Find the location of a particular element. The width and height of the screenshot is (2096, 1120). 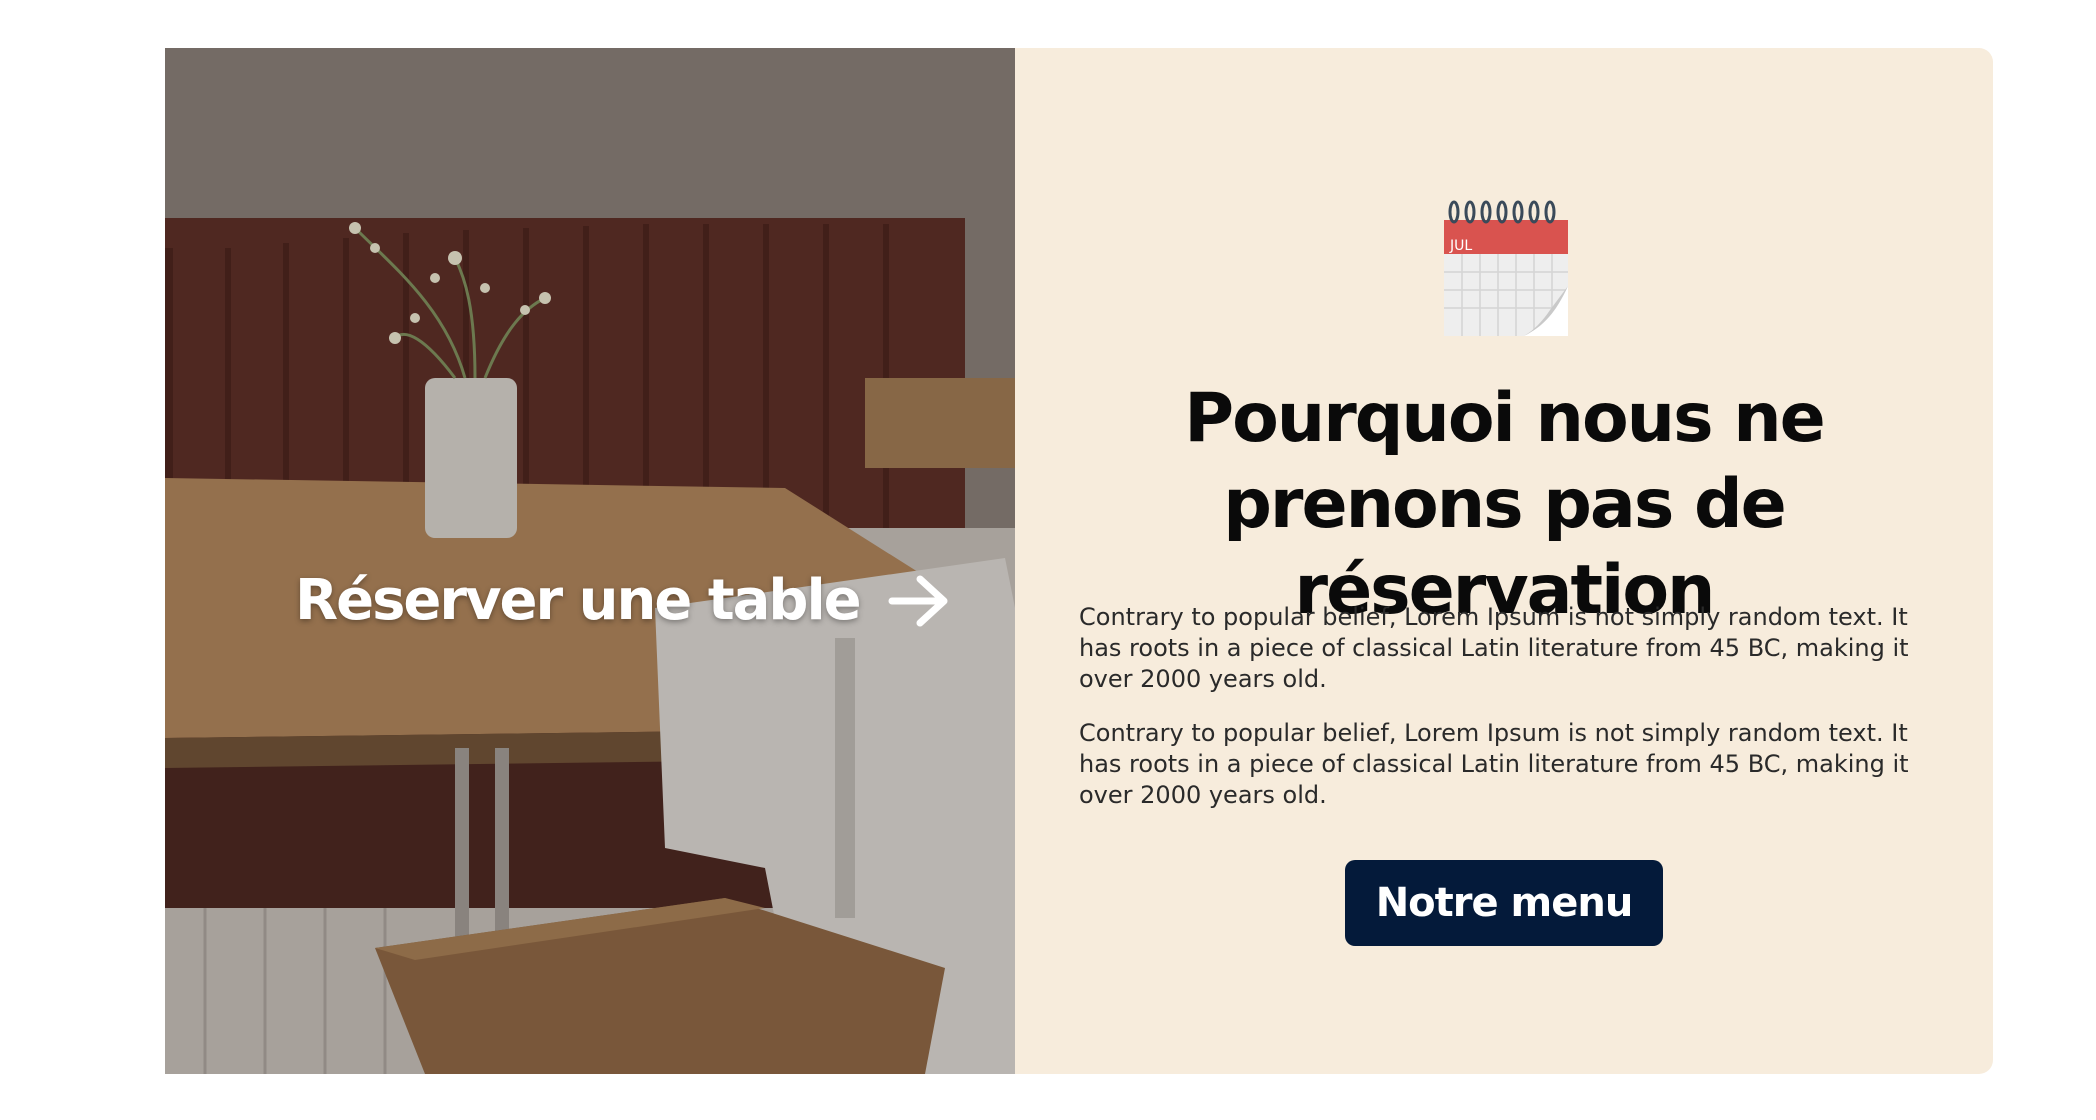

calendar-month-label: JUL is located at coordinates (1460, 246).